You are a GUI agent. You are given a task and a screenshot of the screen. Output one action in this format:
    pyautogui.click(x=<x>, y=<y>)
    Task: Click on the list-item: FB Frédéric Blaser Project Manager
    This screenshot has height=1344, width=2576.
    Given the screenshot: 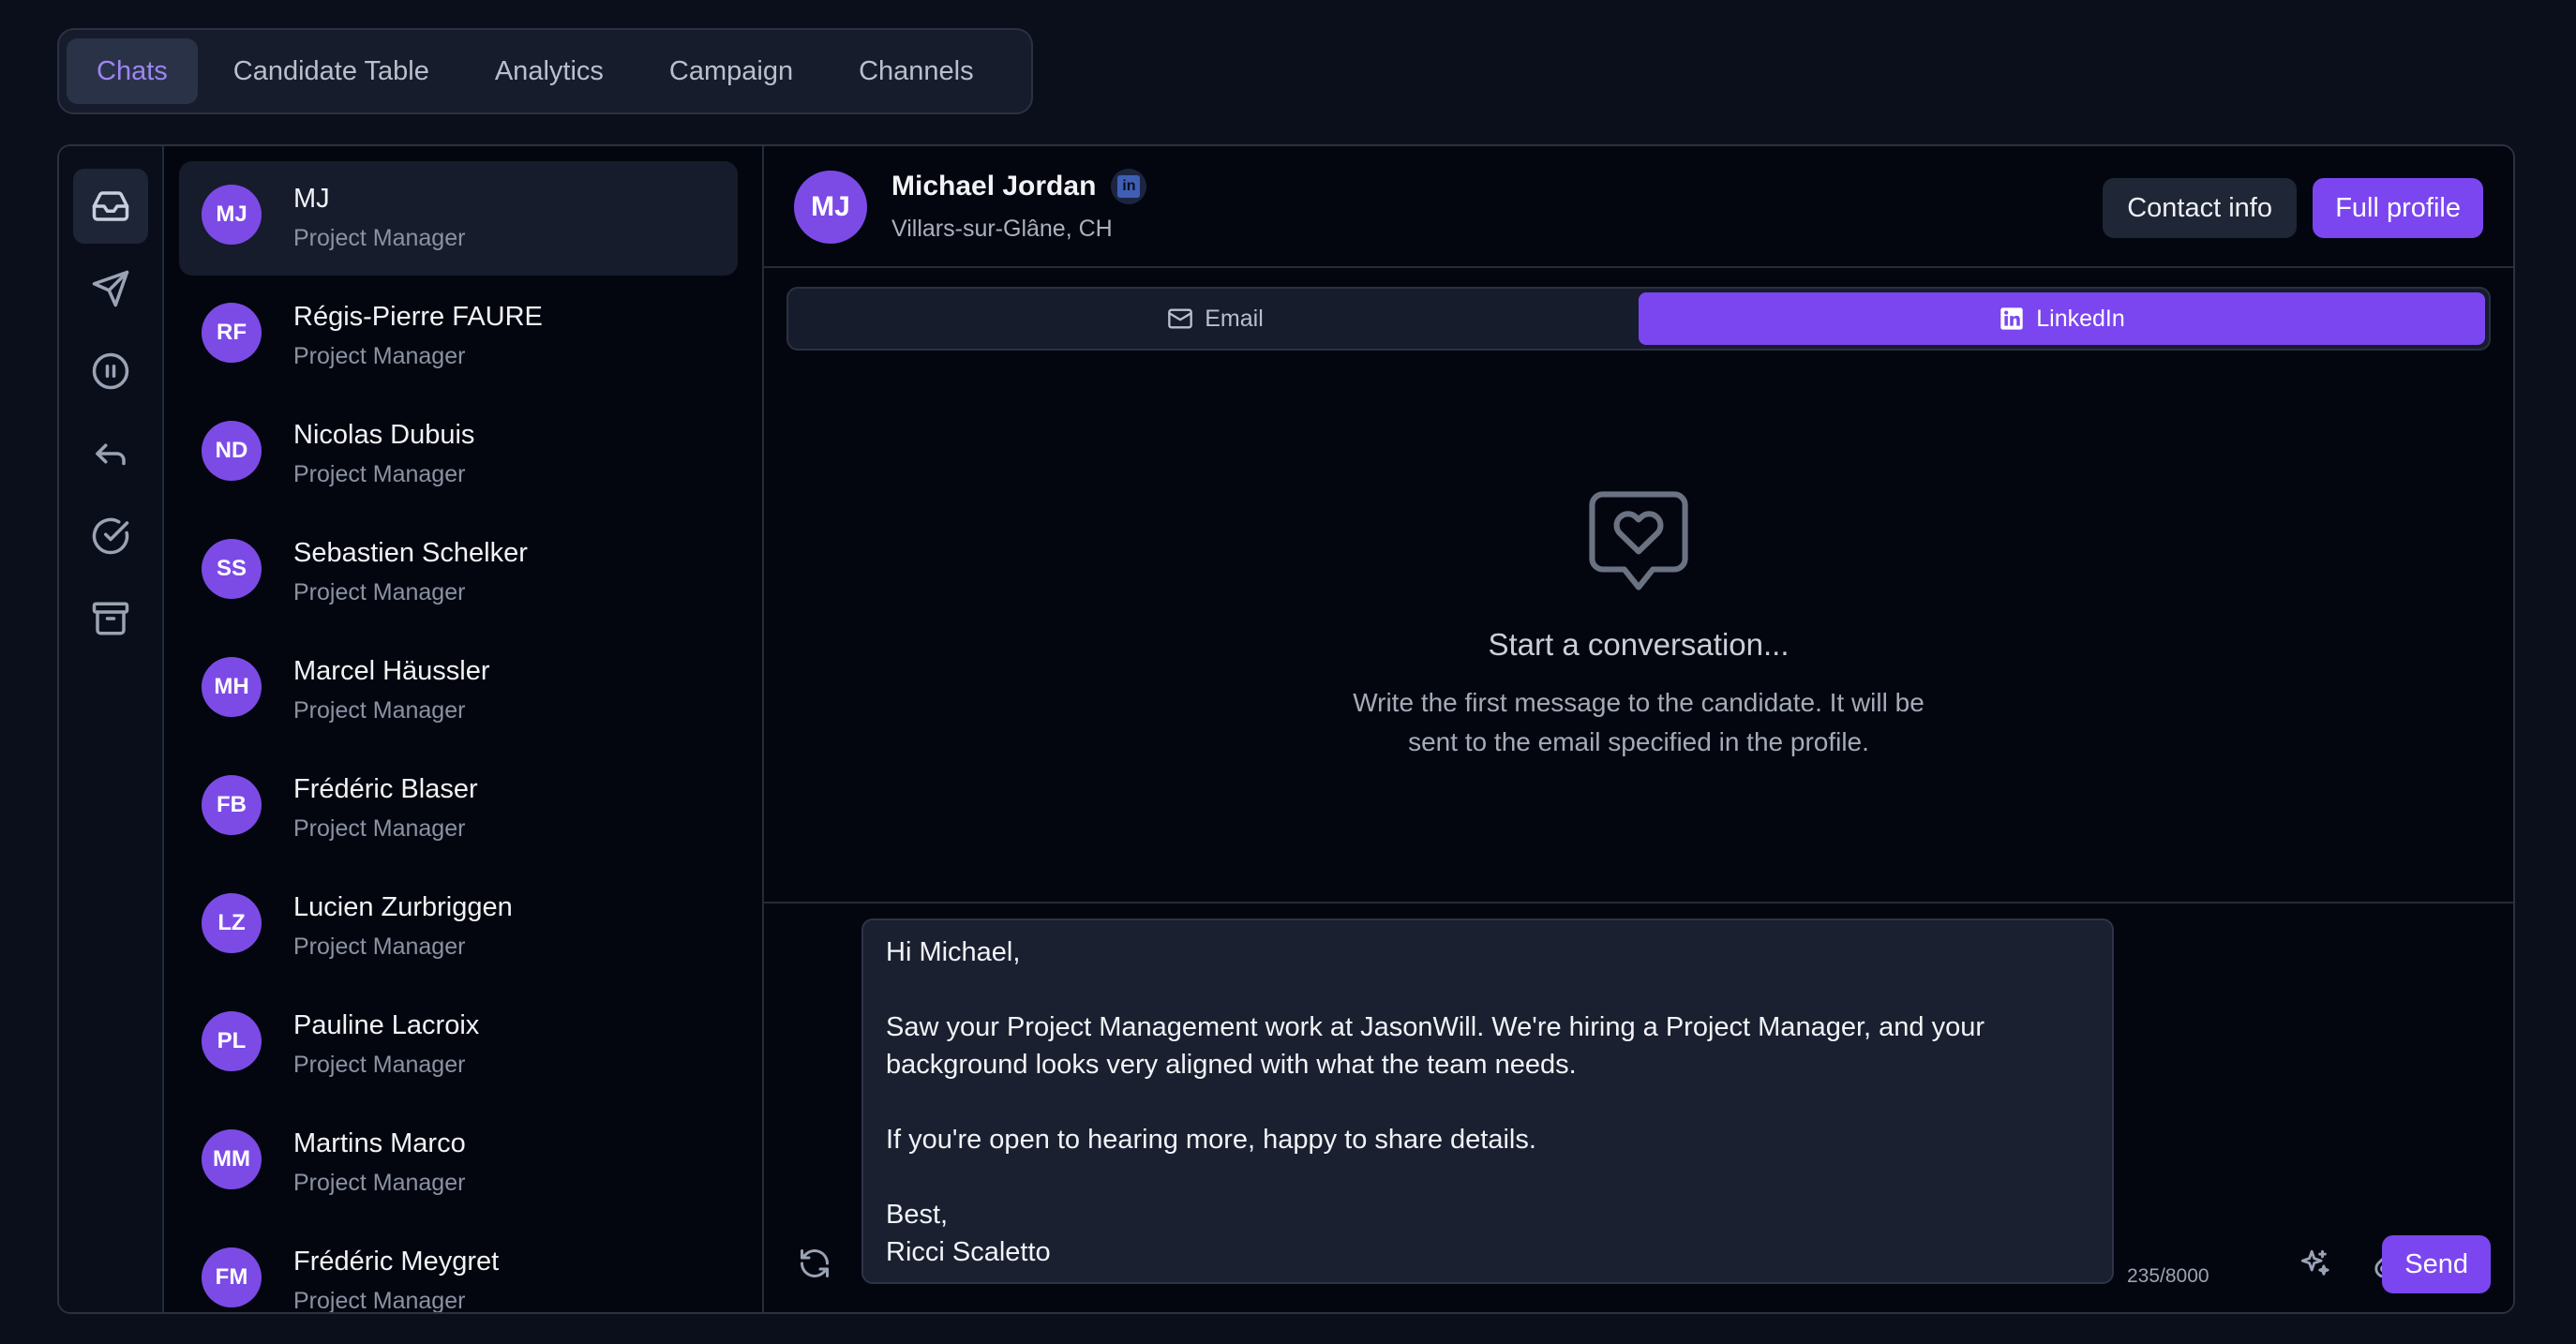 What is the action you would take?
    pyautogui.click(x=459, y=809)
    